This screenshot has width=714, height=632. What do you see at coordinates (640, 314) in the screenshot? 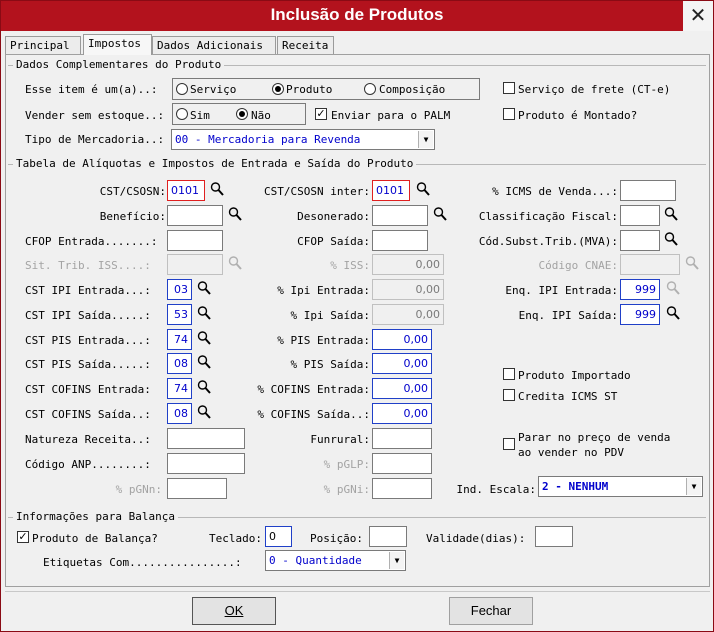
I see `enq-ipi-saida-input: 999` at bounding box center [640, 314].